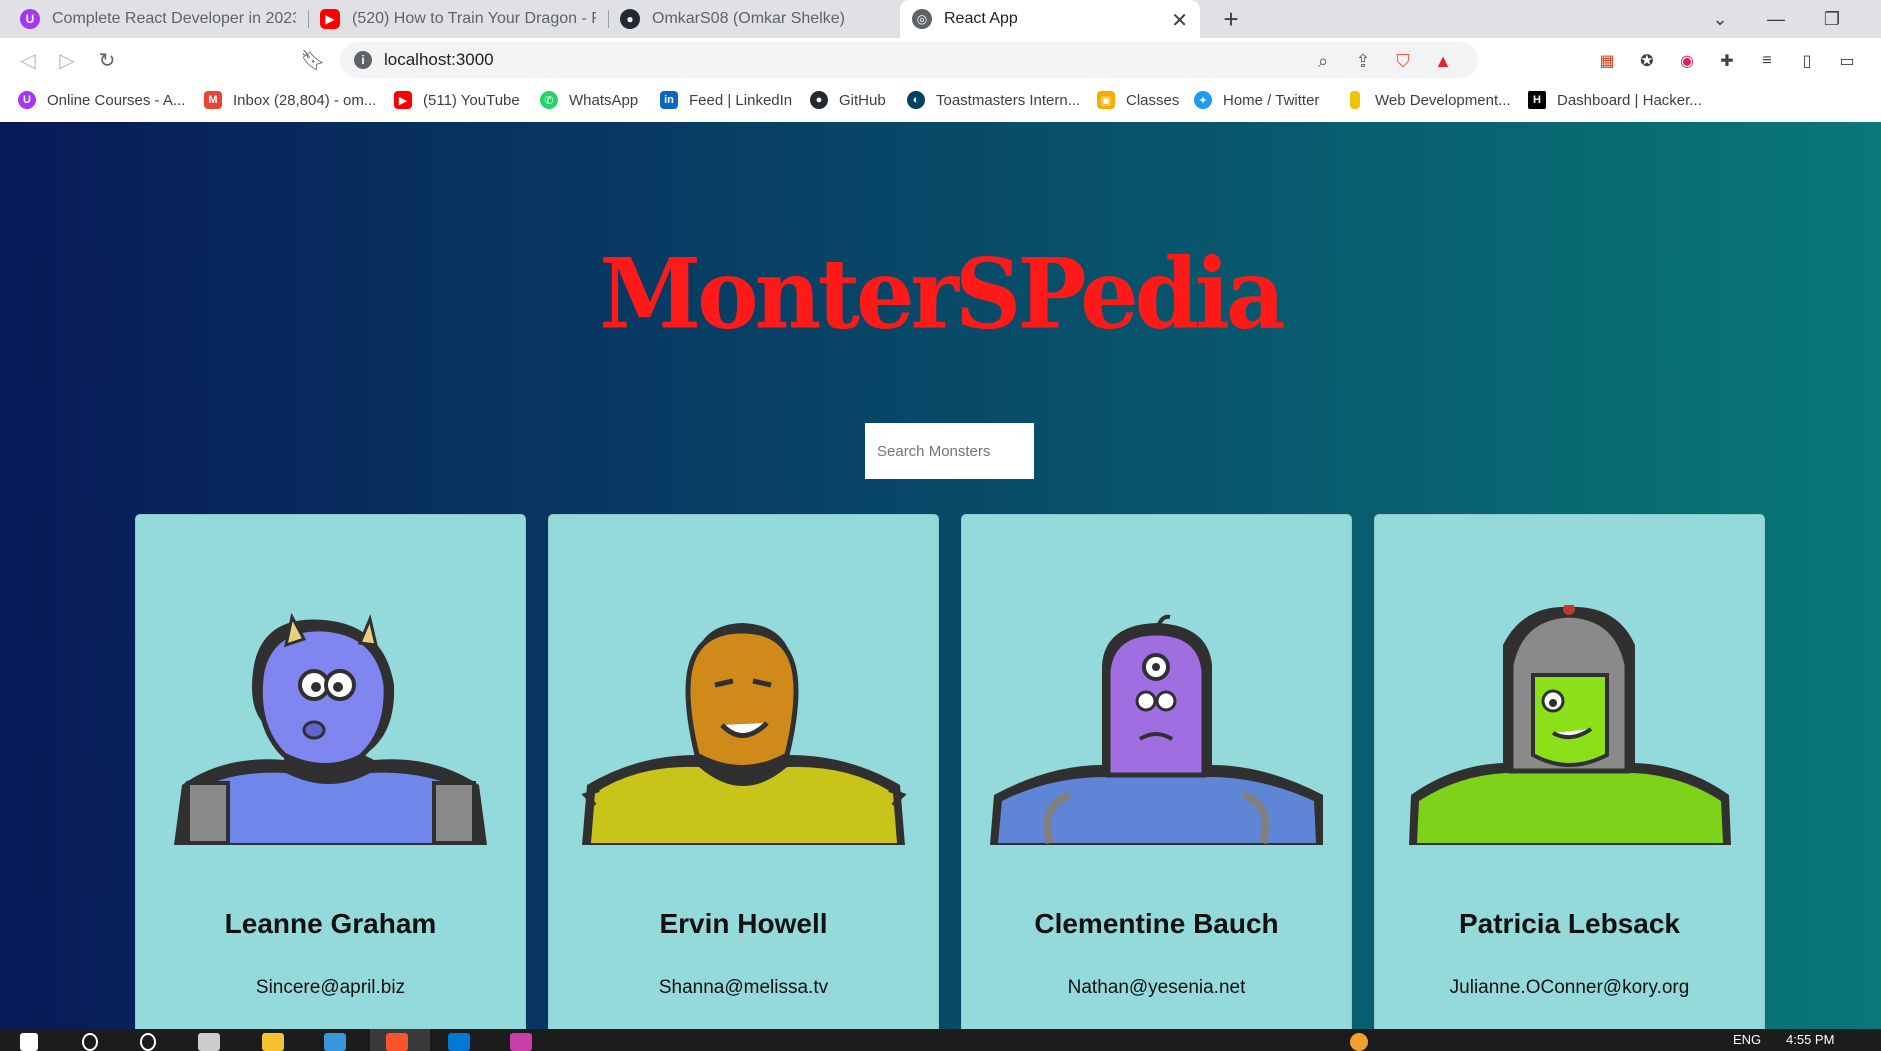  I want to click on tab-title: Complete React Developer in 2023 (w/, so click(174, 18).